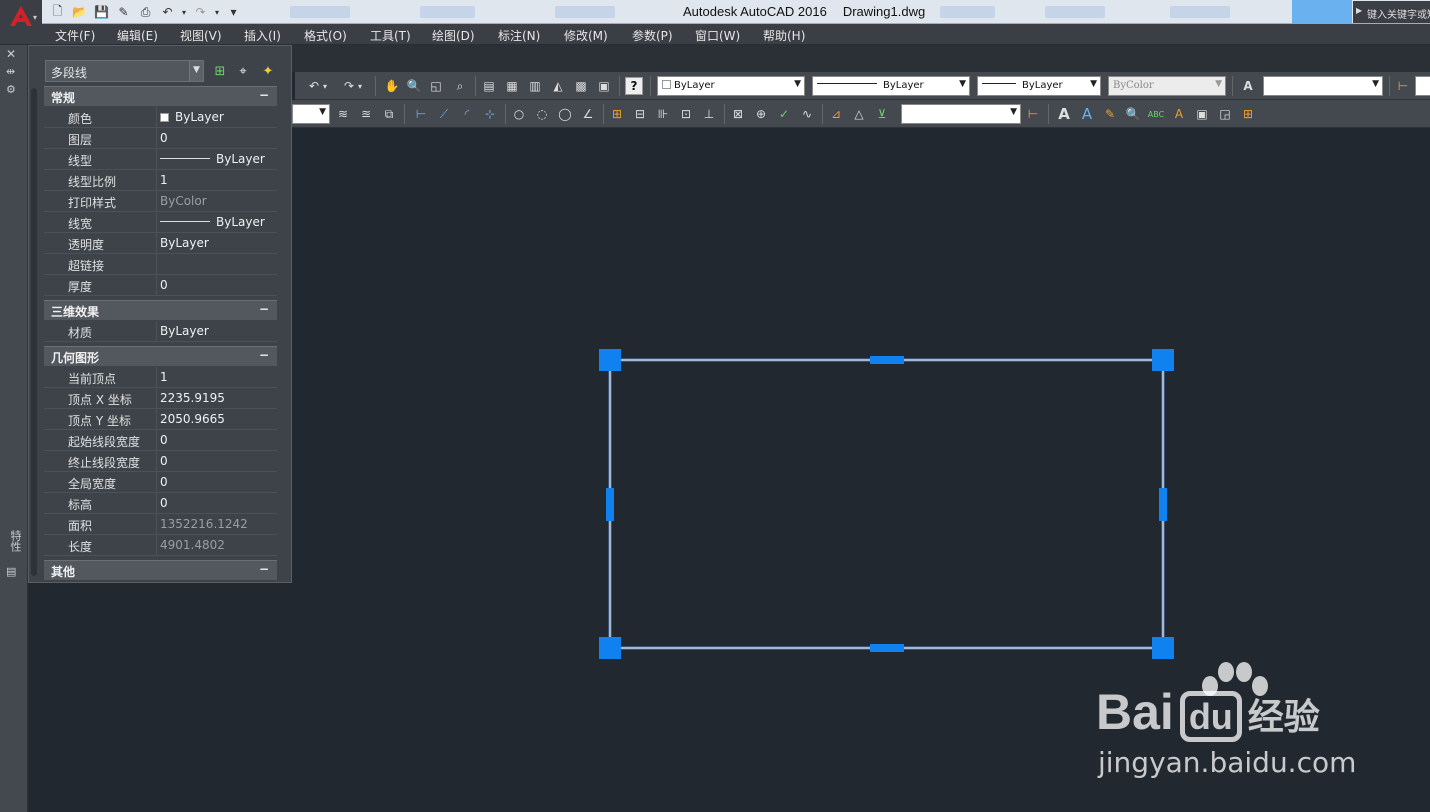 The image size is (1430, 812). What do you see at coordinates (160, 138) in the screenshot?
I see `property-row: 图层 0` at bounding box center [160, 138].